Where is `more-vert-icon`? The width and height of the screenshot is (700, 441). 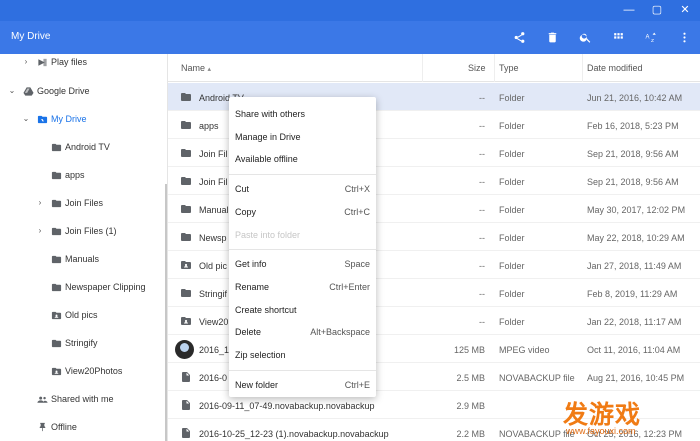
more-vert-icon is located at coordinates (684, 38).